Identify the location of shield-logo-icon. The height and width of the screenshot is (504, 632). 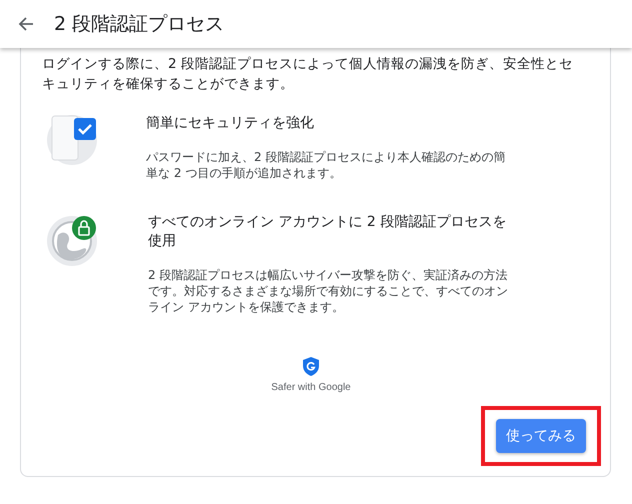
(311, 366).